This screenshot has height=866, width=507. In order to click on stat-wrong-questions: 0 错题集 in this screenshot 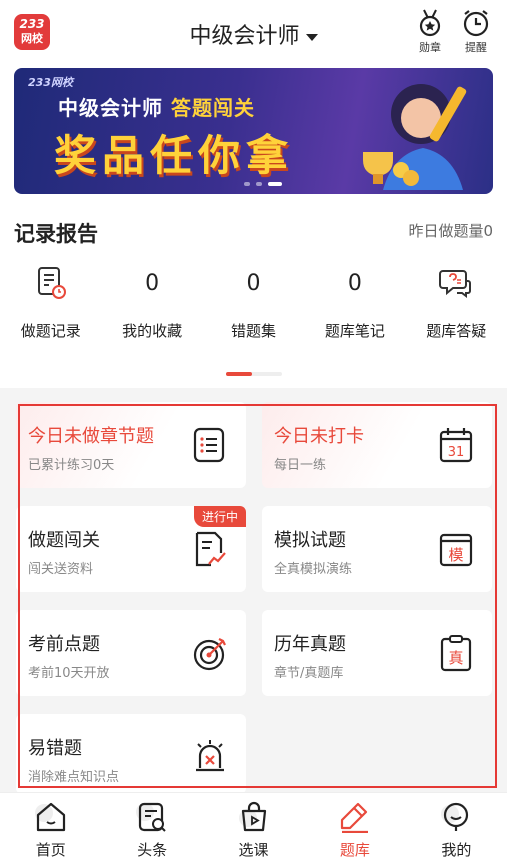, I will do `click(253, 301)`.